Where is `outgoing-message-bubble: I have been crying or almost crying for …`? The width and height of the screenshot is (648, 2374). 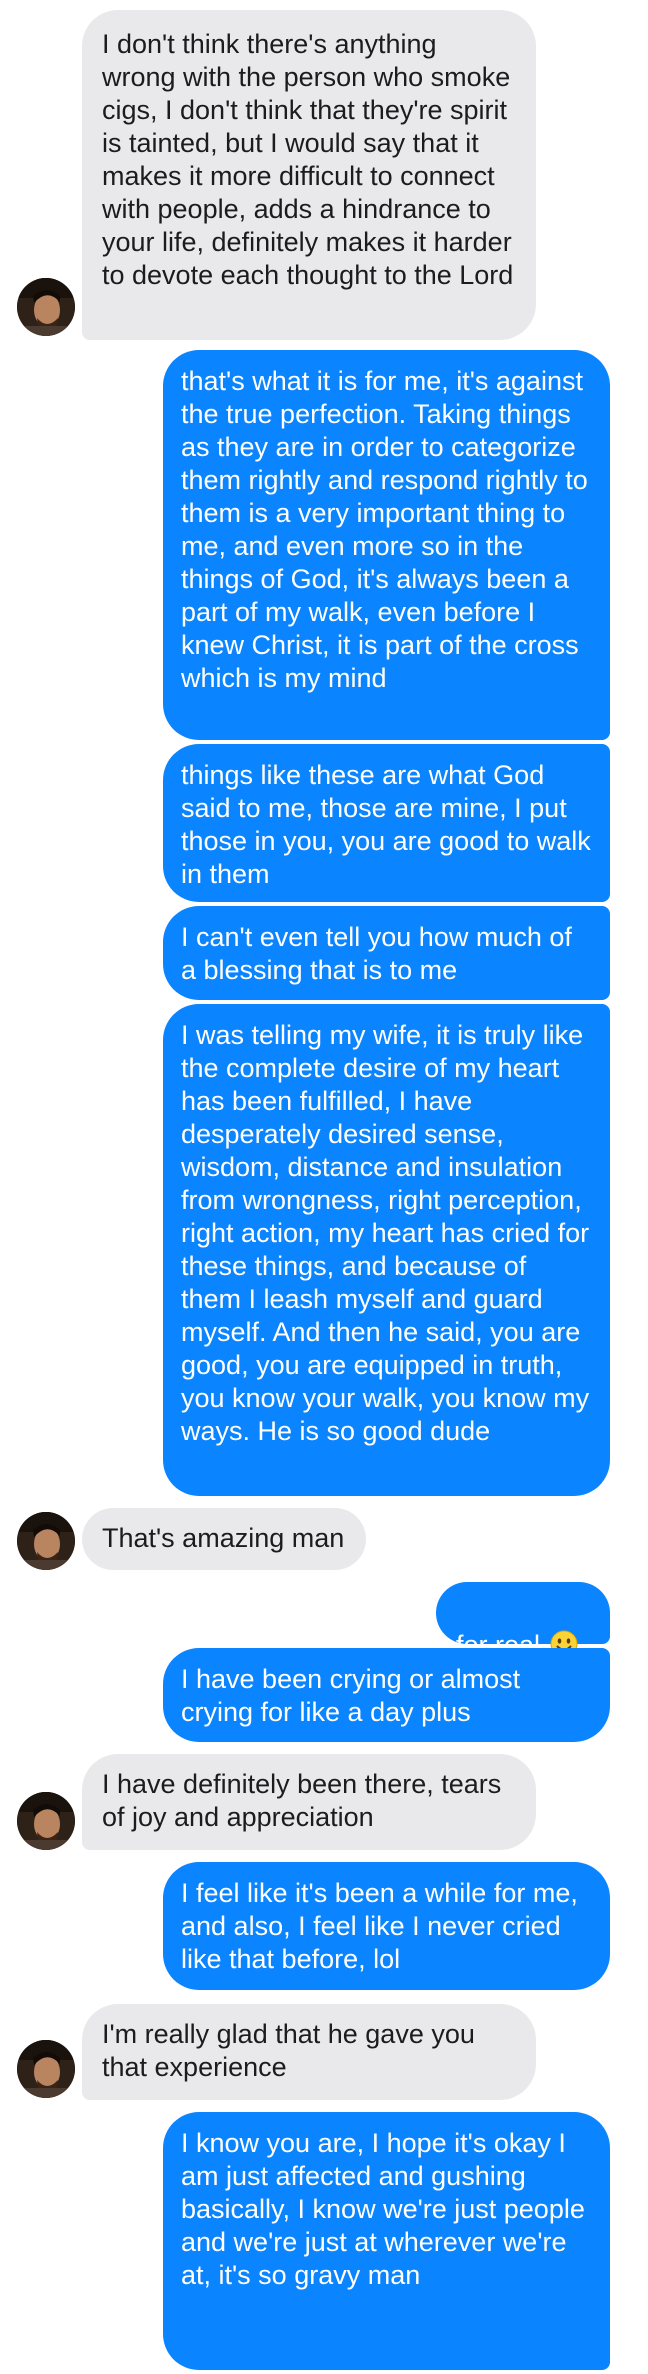 outgoing-message-bubble: I have been crying or almost crying for … is located at coordinates (386, 1695).